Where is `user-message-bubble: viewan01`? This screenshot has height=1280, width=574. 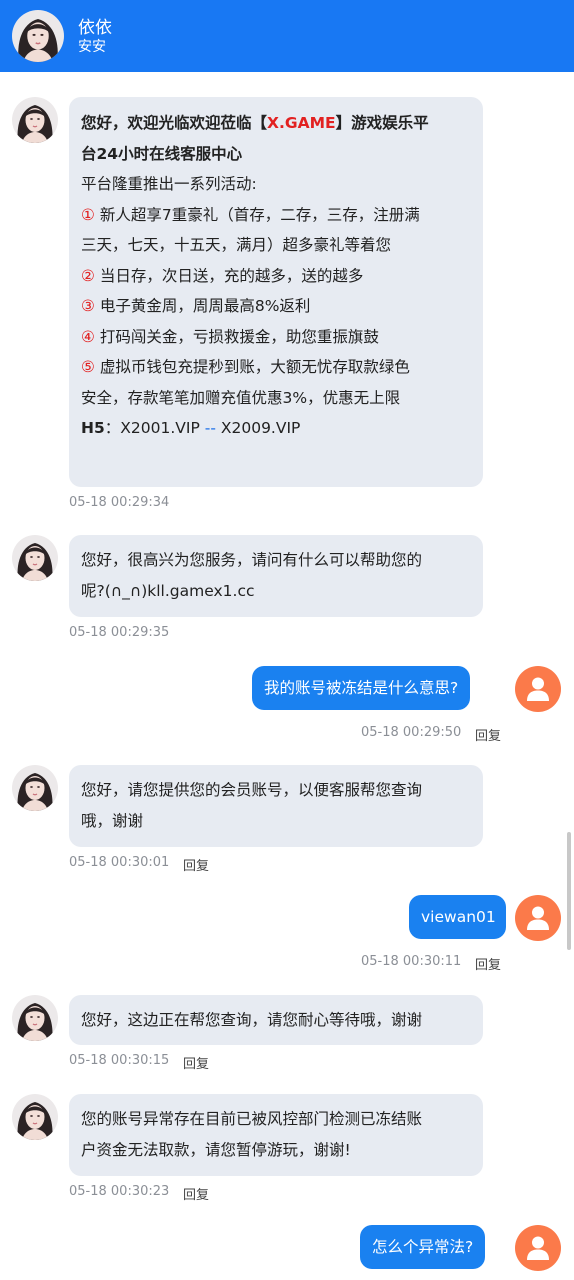 user-message-bubble: viewan01 is located at coordinates (457, 917).